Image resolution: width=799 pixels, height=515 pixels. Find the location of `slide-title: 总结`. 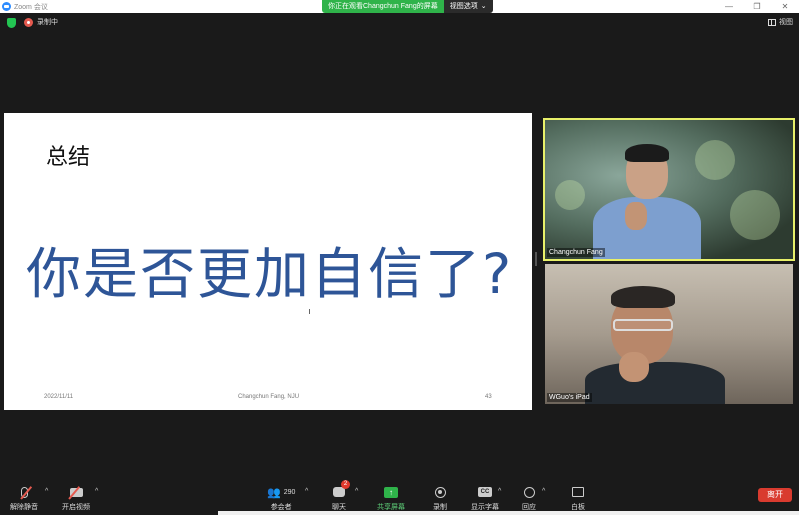

slide-title: 总结 is located at coordinates (68, 157).